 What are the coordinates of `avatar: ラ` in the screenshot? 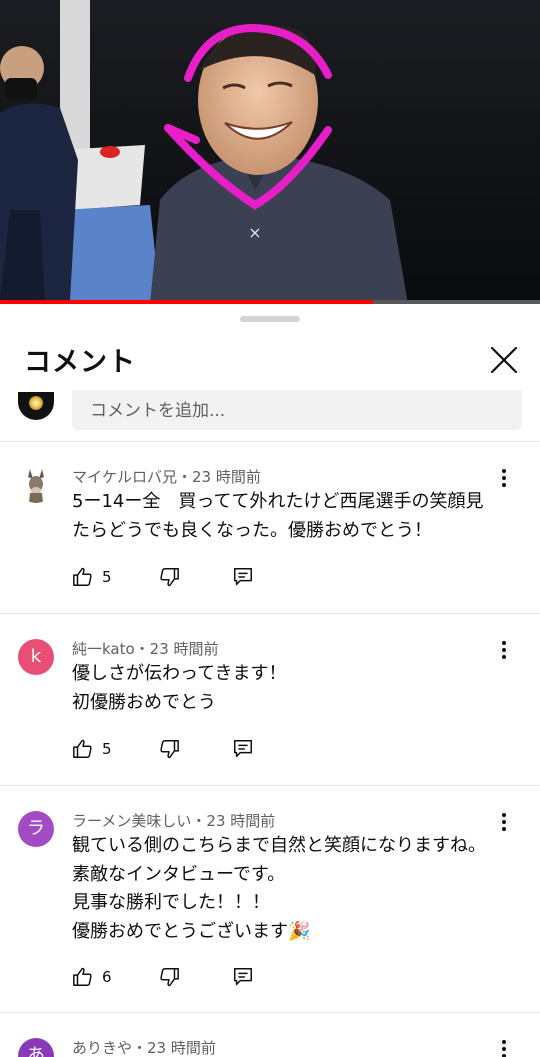 It's located at (36, 829).